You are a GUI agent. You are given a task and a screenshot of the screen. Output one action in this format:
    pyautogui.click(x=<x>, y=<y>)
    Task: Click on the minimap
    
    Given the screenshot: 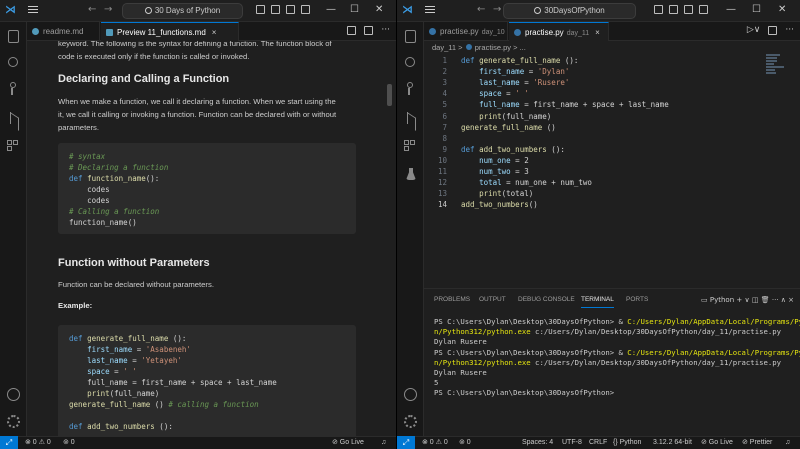 What is the action you would take?
    pyautogui.click(x=776, y=69)
    